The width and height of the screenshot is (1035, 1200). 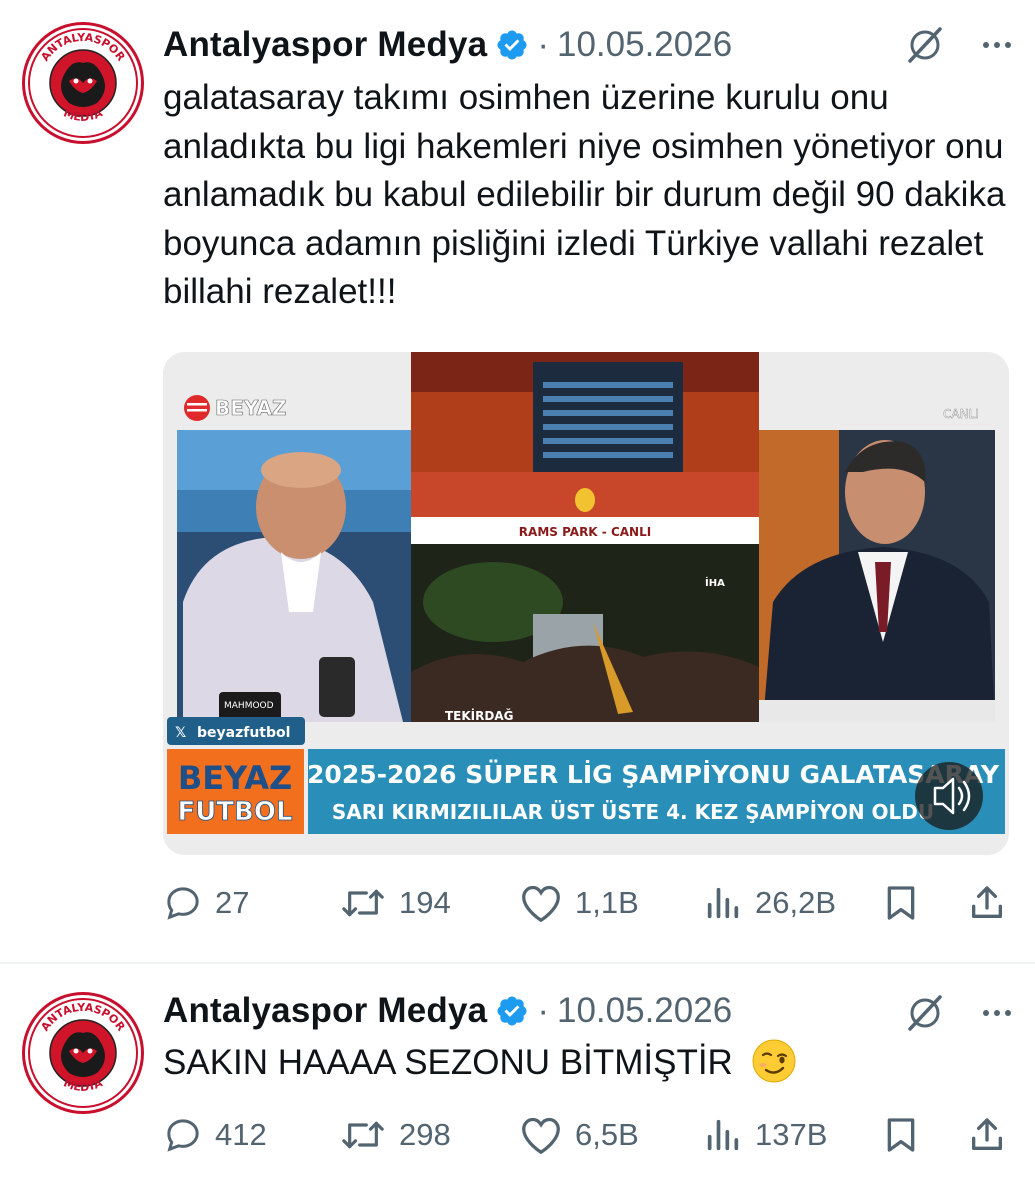 What do you see at coordinates (949, 796) in the screenshot?
I see `speaker-icon` at bounding box center [949, 796].